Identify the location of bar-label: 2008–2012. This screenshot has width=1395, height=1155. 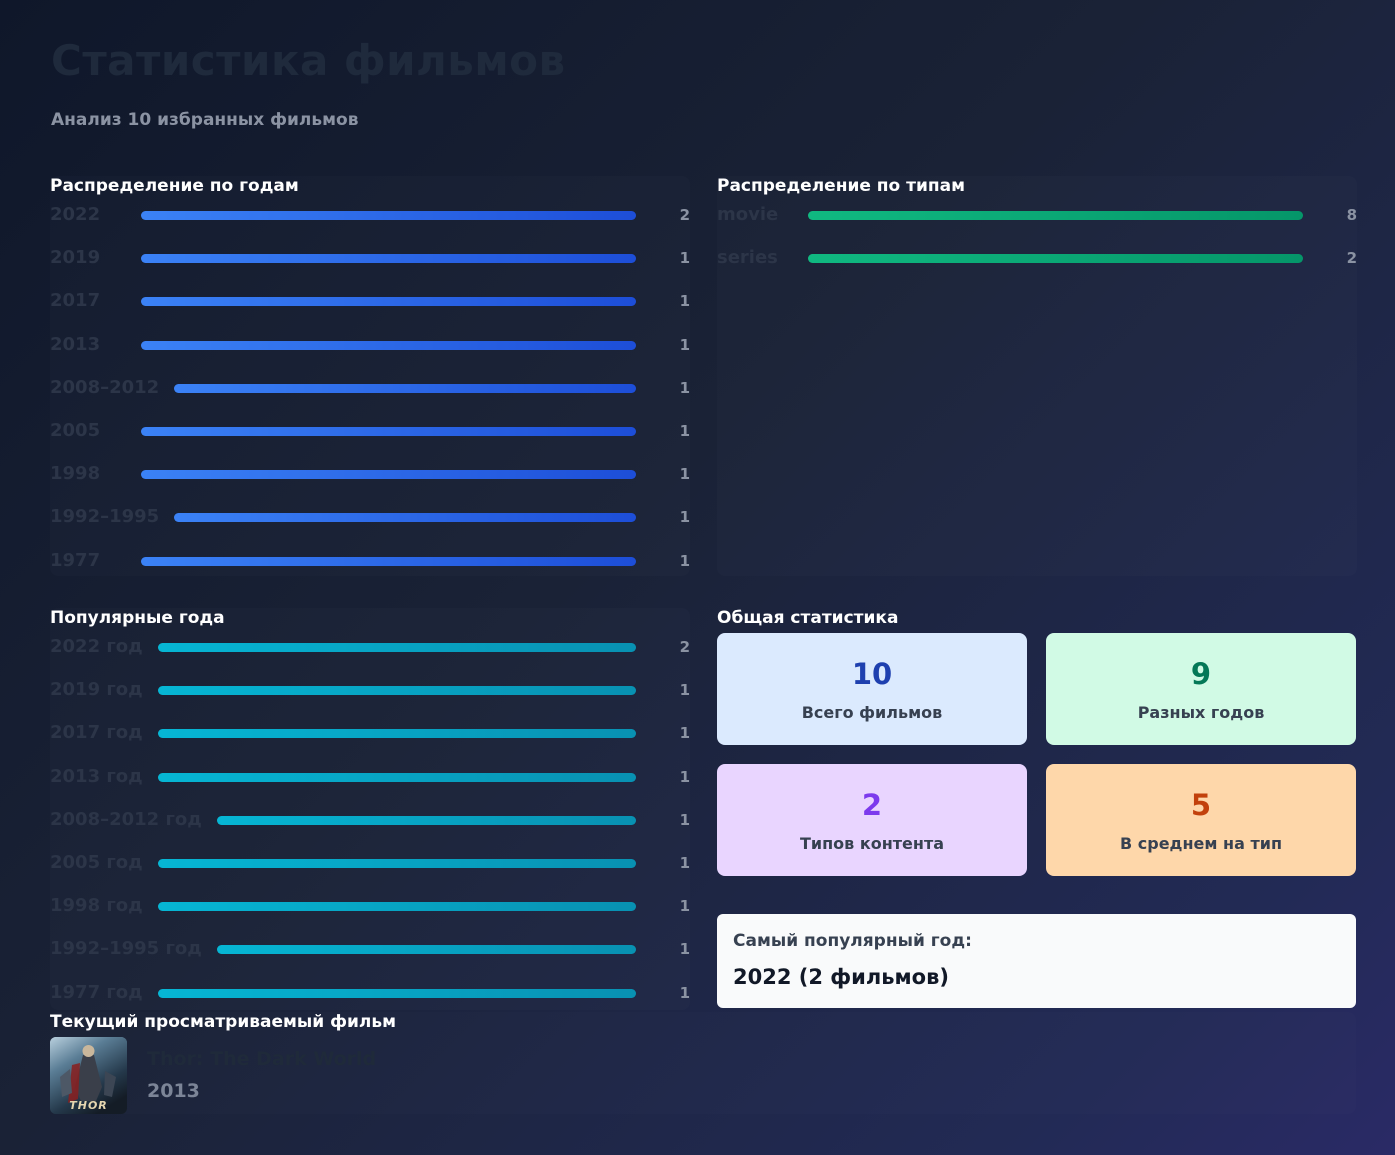
(105, 387).